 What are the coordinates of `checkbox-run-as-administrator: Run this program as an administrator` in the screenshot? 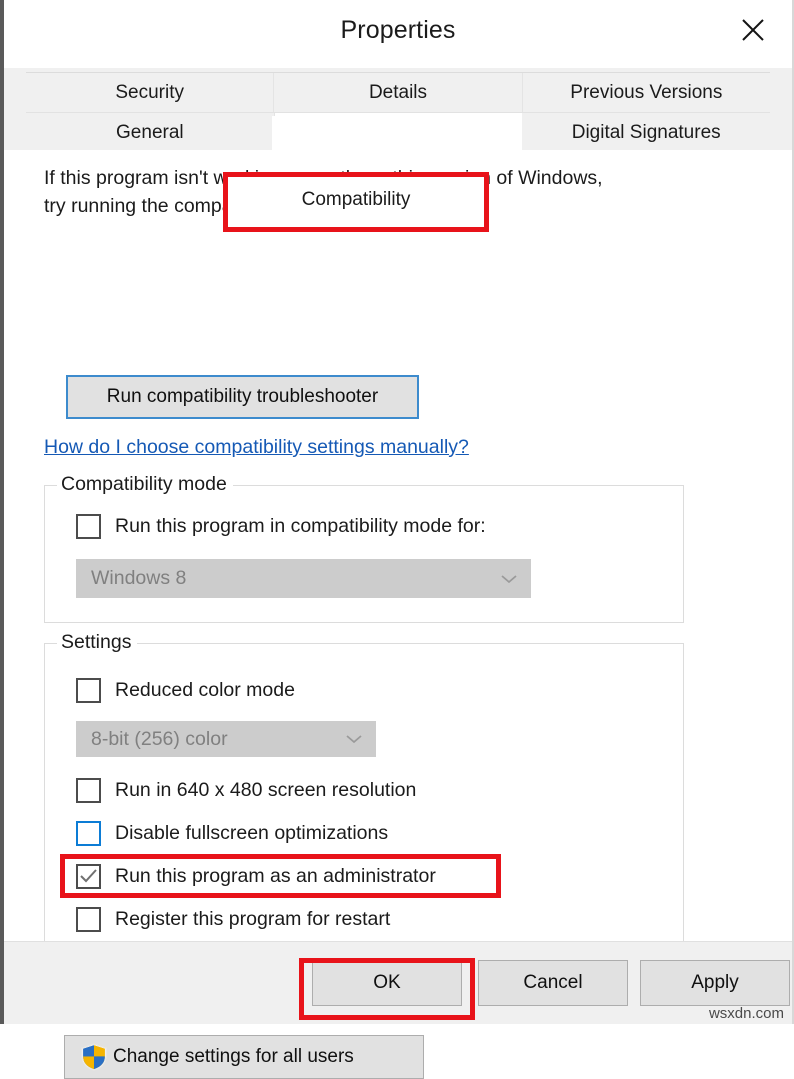 It's located at (256, 876).